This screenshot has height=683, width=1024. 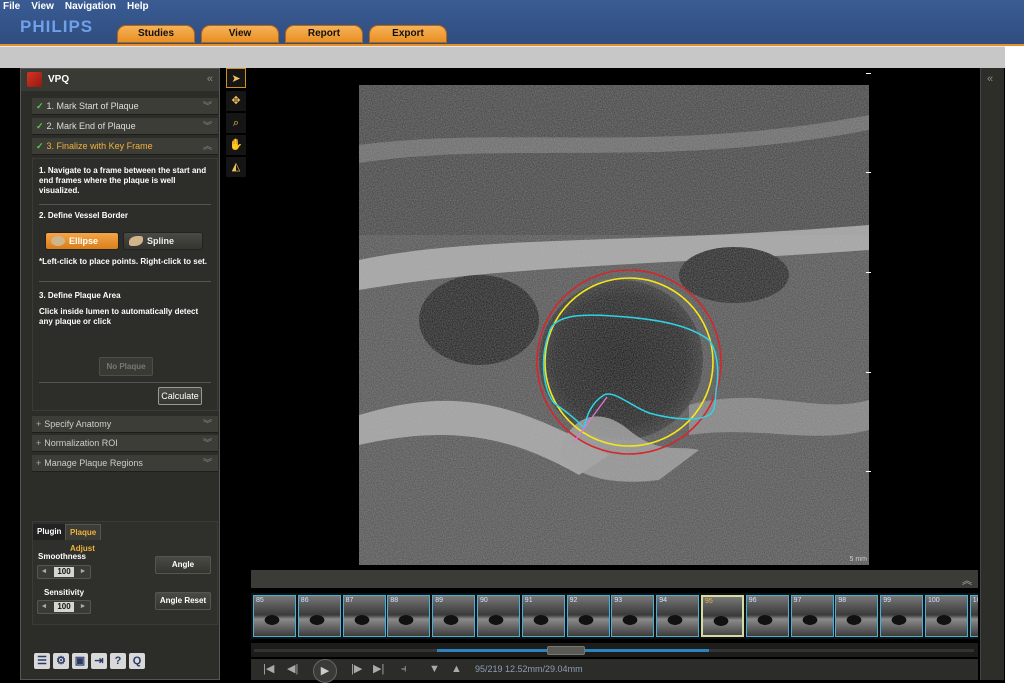 What do you see at coordinates (292, 669) in the screenshot?
I see `step-back-icon: ◀|` at bounding box center [292, 669].